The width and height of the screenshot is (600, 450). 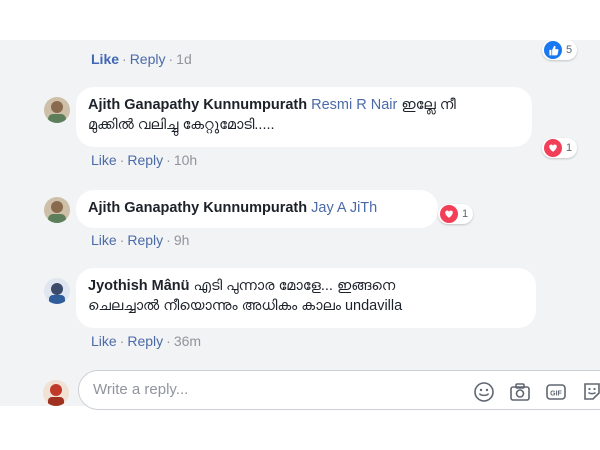 I want to click on camera-icon, so click(x=520, y=392).